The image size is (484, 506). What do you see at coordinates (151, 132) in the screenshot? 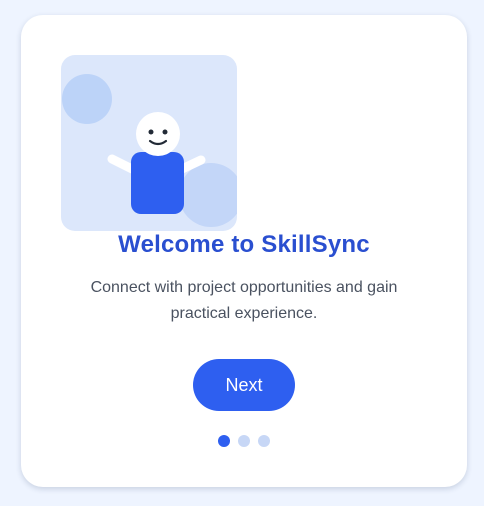
I see `eye-left` at bounding box center [151, 132].